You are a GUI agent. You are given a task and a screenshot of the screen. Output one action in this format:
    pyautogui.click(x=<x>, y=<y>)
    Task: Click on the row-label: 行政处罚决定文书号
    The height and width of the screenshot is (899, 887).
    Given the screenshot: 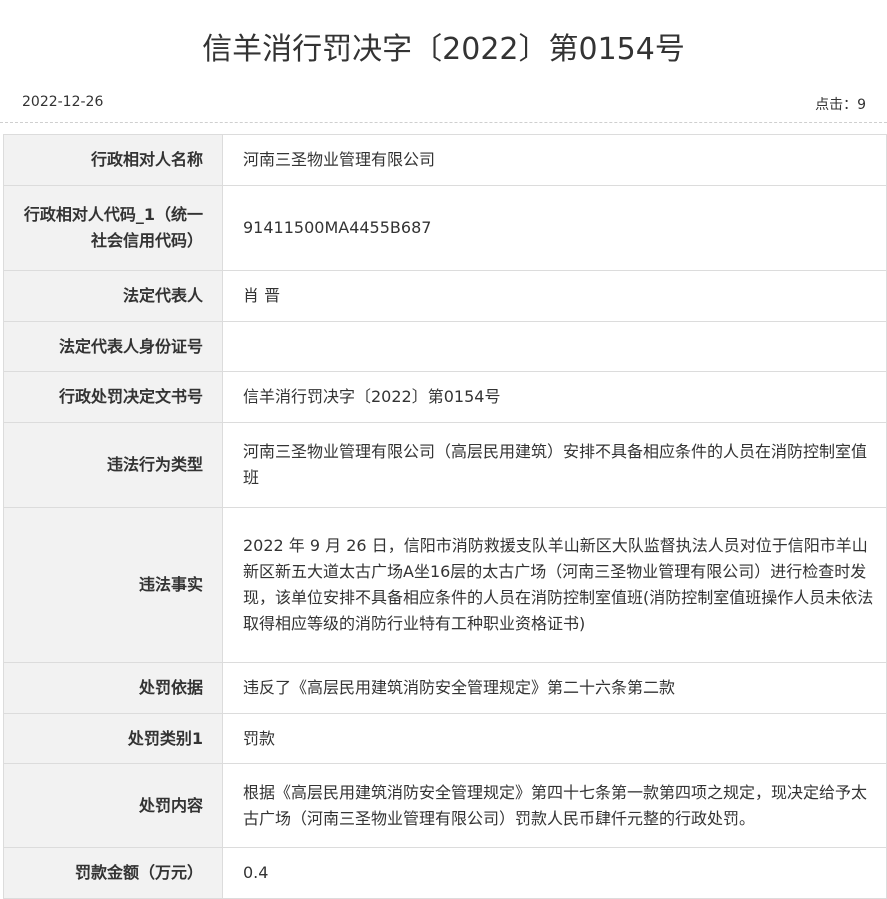 What is the action you would take?
    pyautogui.click(x=113, y=397)
    